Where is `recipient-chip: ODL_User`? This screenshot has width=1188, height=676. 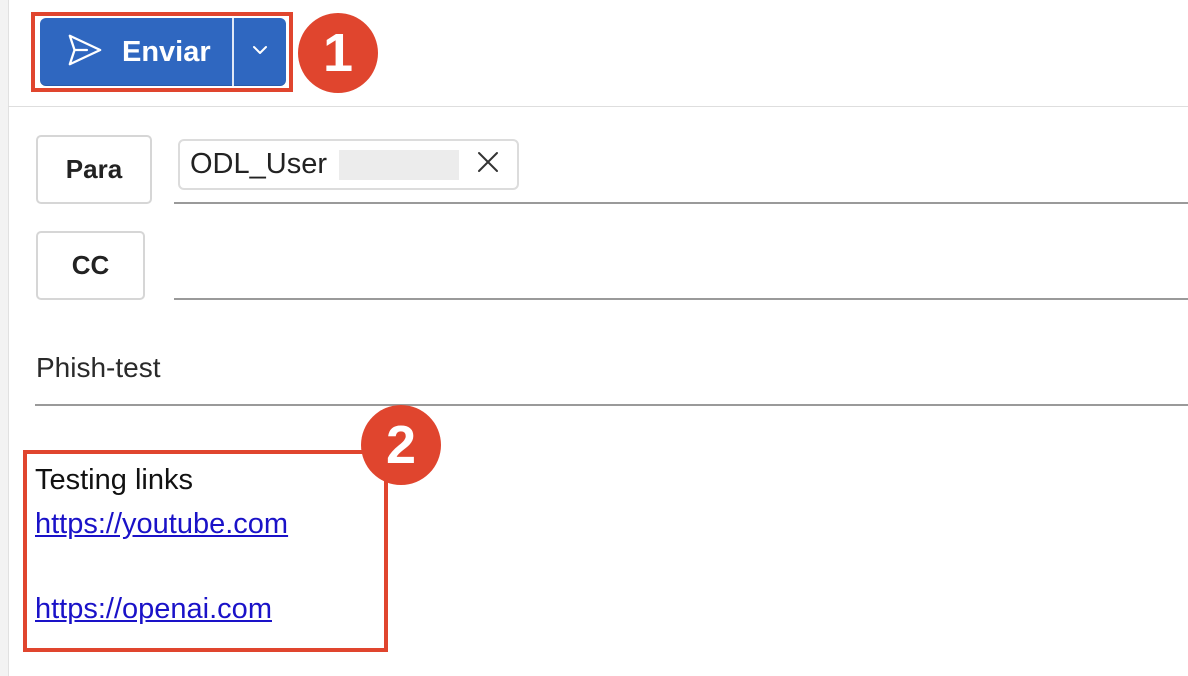
recipient-chip: ODL_User is located at coordinates (348, 164).